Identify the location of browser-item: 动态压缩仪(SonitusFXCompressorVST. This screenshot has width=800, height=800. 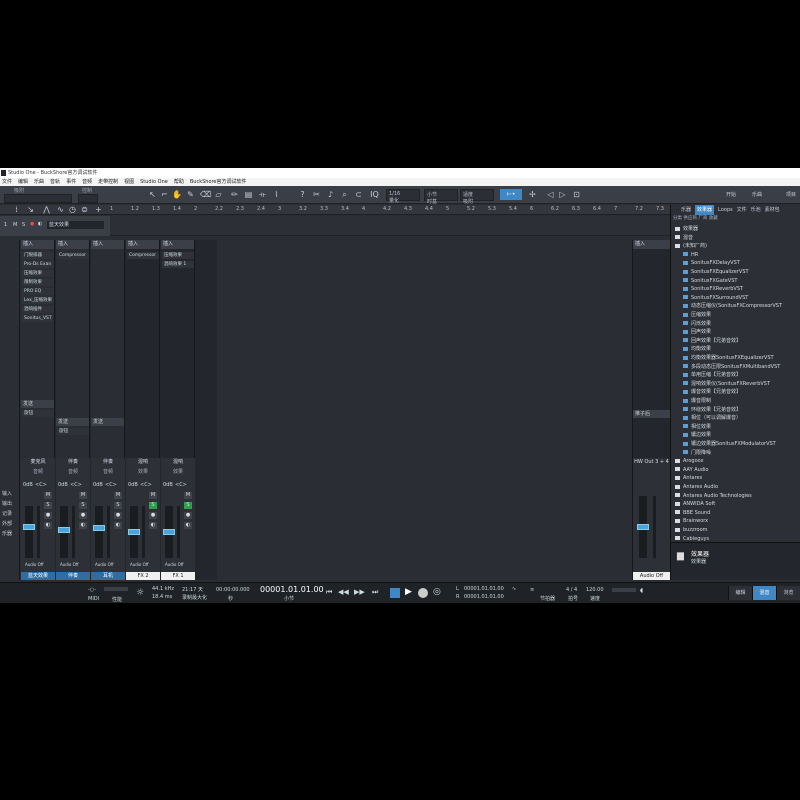
(741, 306).